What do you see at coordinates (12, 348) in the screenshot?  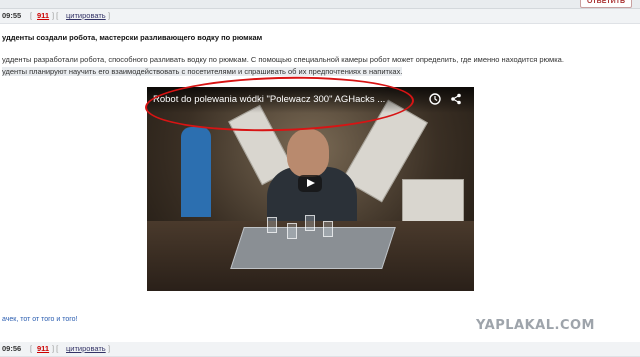 I see `post-time: 09:56` at bounding box center [12, 348].